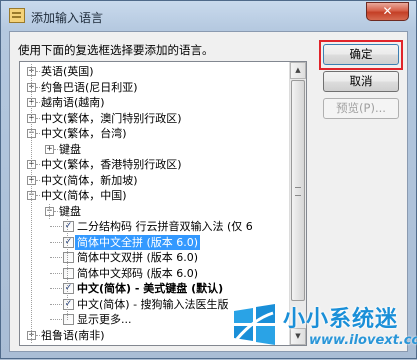 Image resolution: width=417 pixels, height=360 pixels. I want to click on instruction-text: 使用下面的复选框选择要添加的语言。, so click(116, 50).